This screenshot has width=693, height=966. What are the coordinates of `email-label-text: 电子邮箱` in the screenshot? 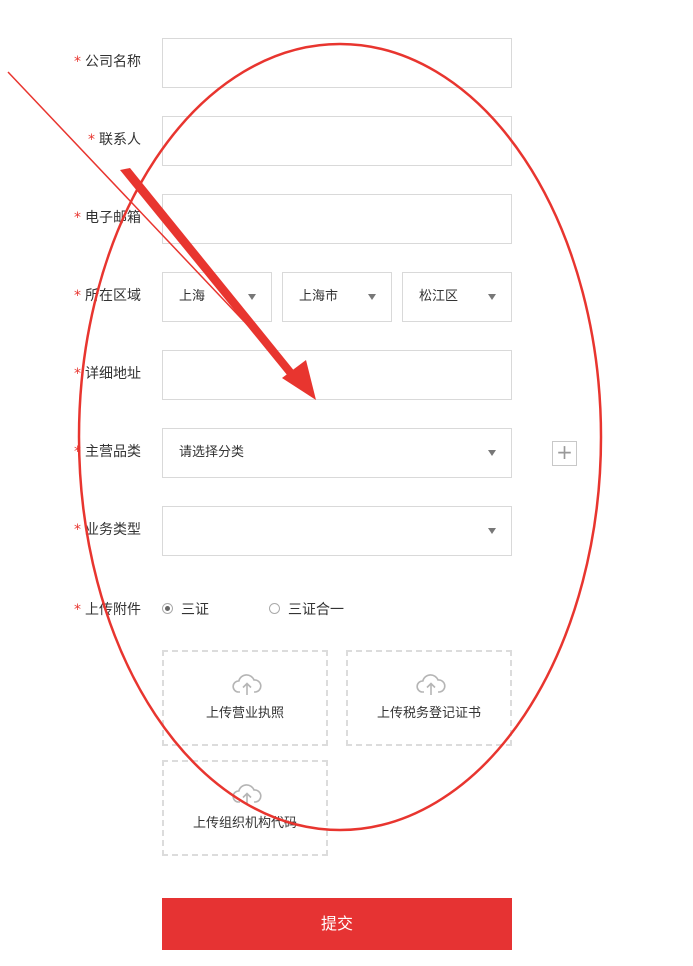 It's located at (113, 218).